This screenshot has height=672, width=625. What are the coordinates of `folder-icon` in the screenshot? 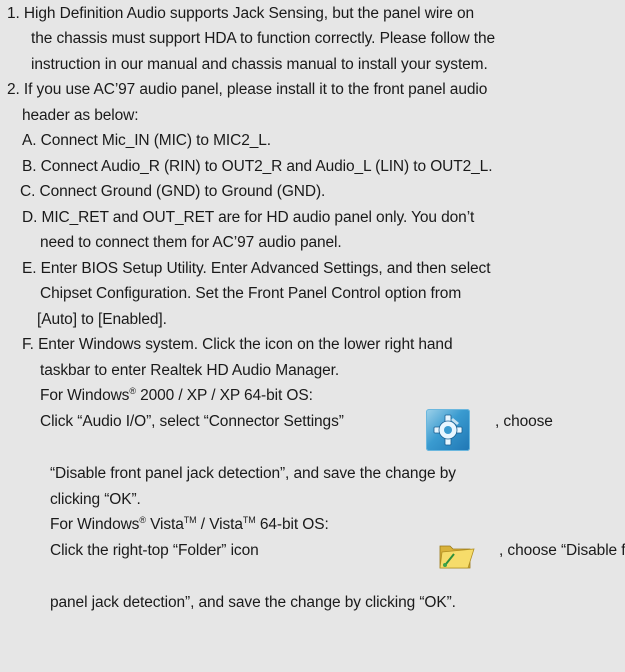 It's located at (455, 554).